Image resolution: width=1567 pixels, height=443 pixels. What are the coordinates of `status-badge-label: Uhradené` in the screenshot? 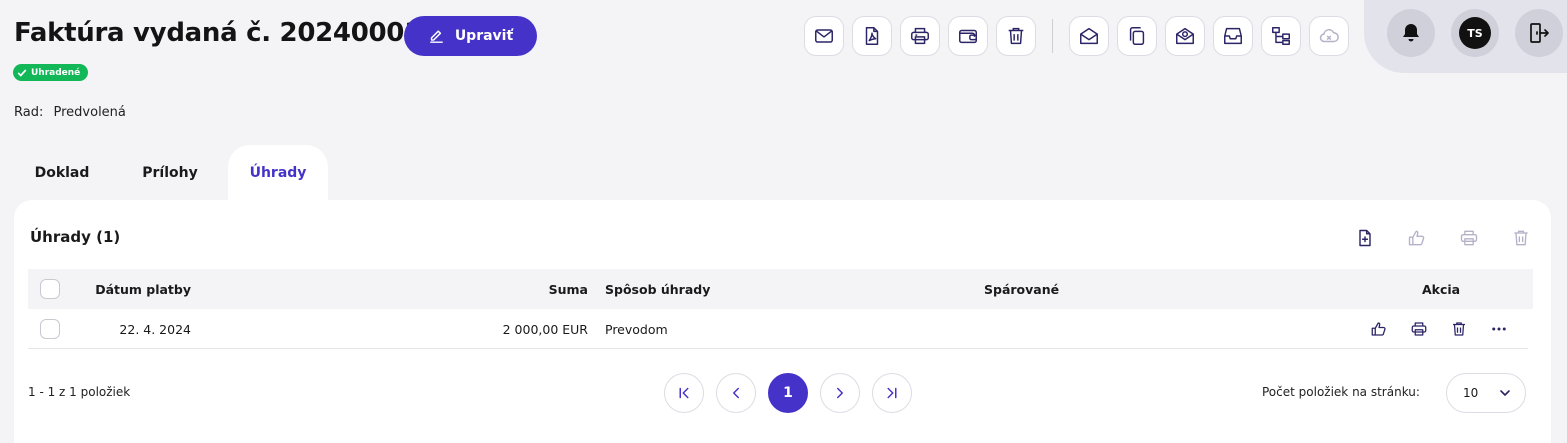 It's located at (56, 72).